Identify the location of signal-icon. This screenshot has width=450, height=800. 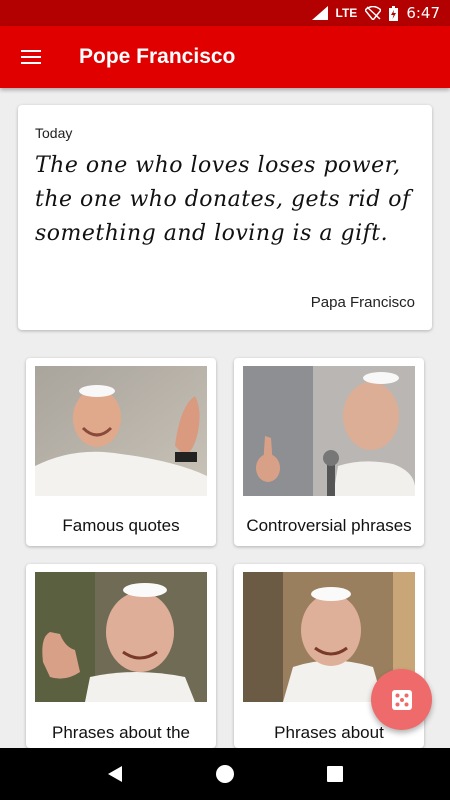
(319, 13).